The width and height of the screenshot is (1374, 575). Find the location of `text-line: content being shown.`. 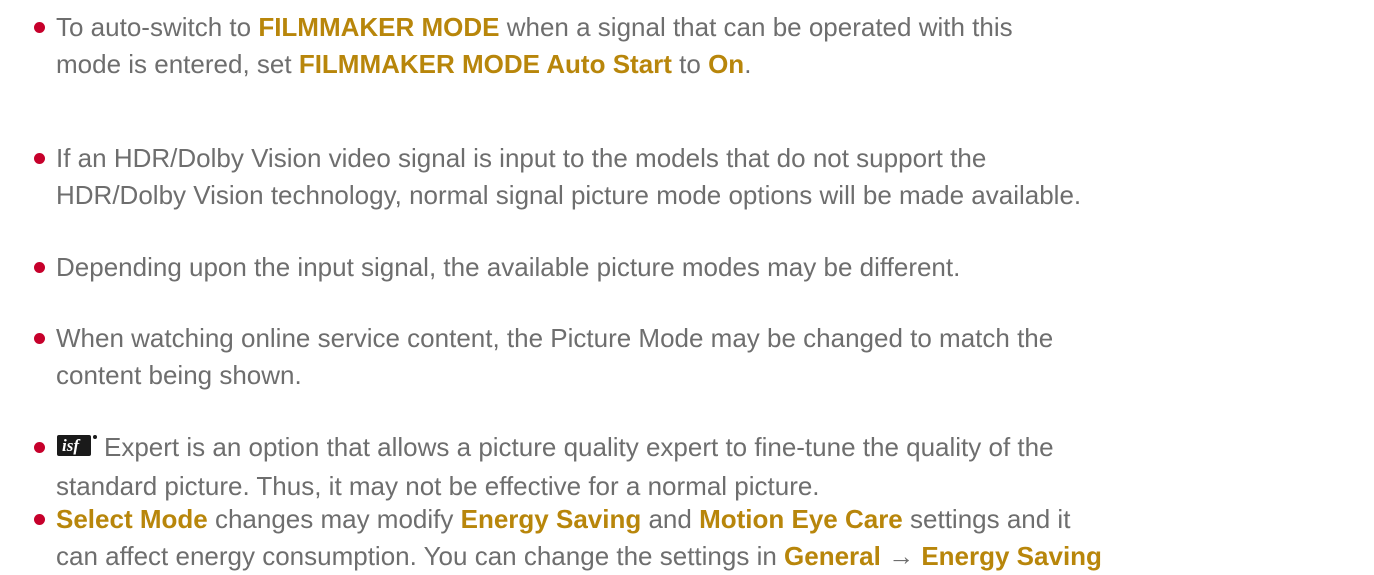

text-line: content being shown. is located at coordinates (706, 375).